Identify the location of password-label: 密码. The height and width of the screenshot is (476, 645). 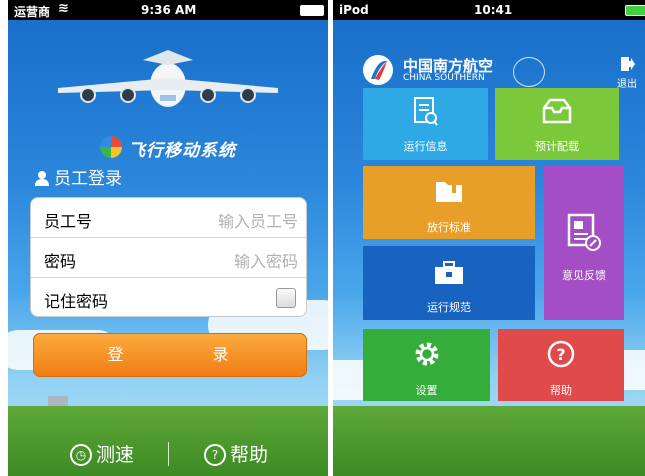
(60, 261).